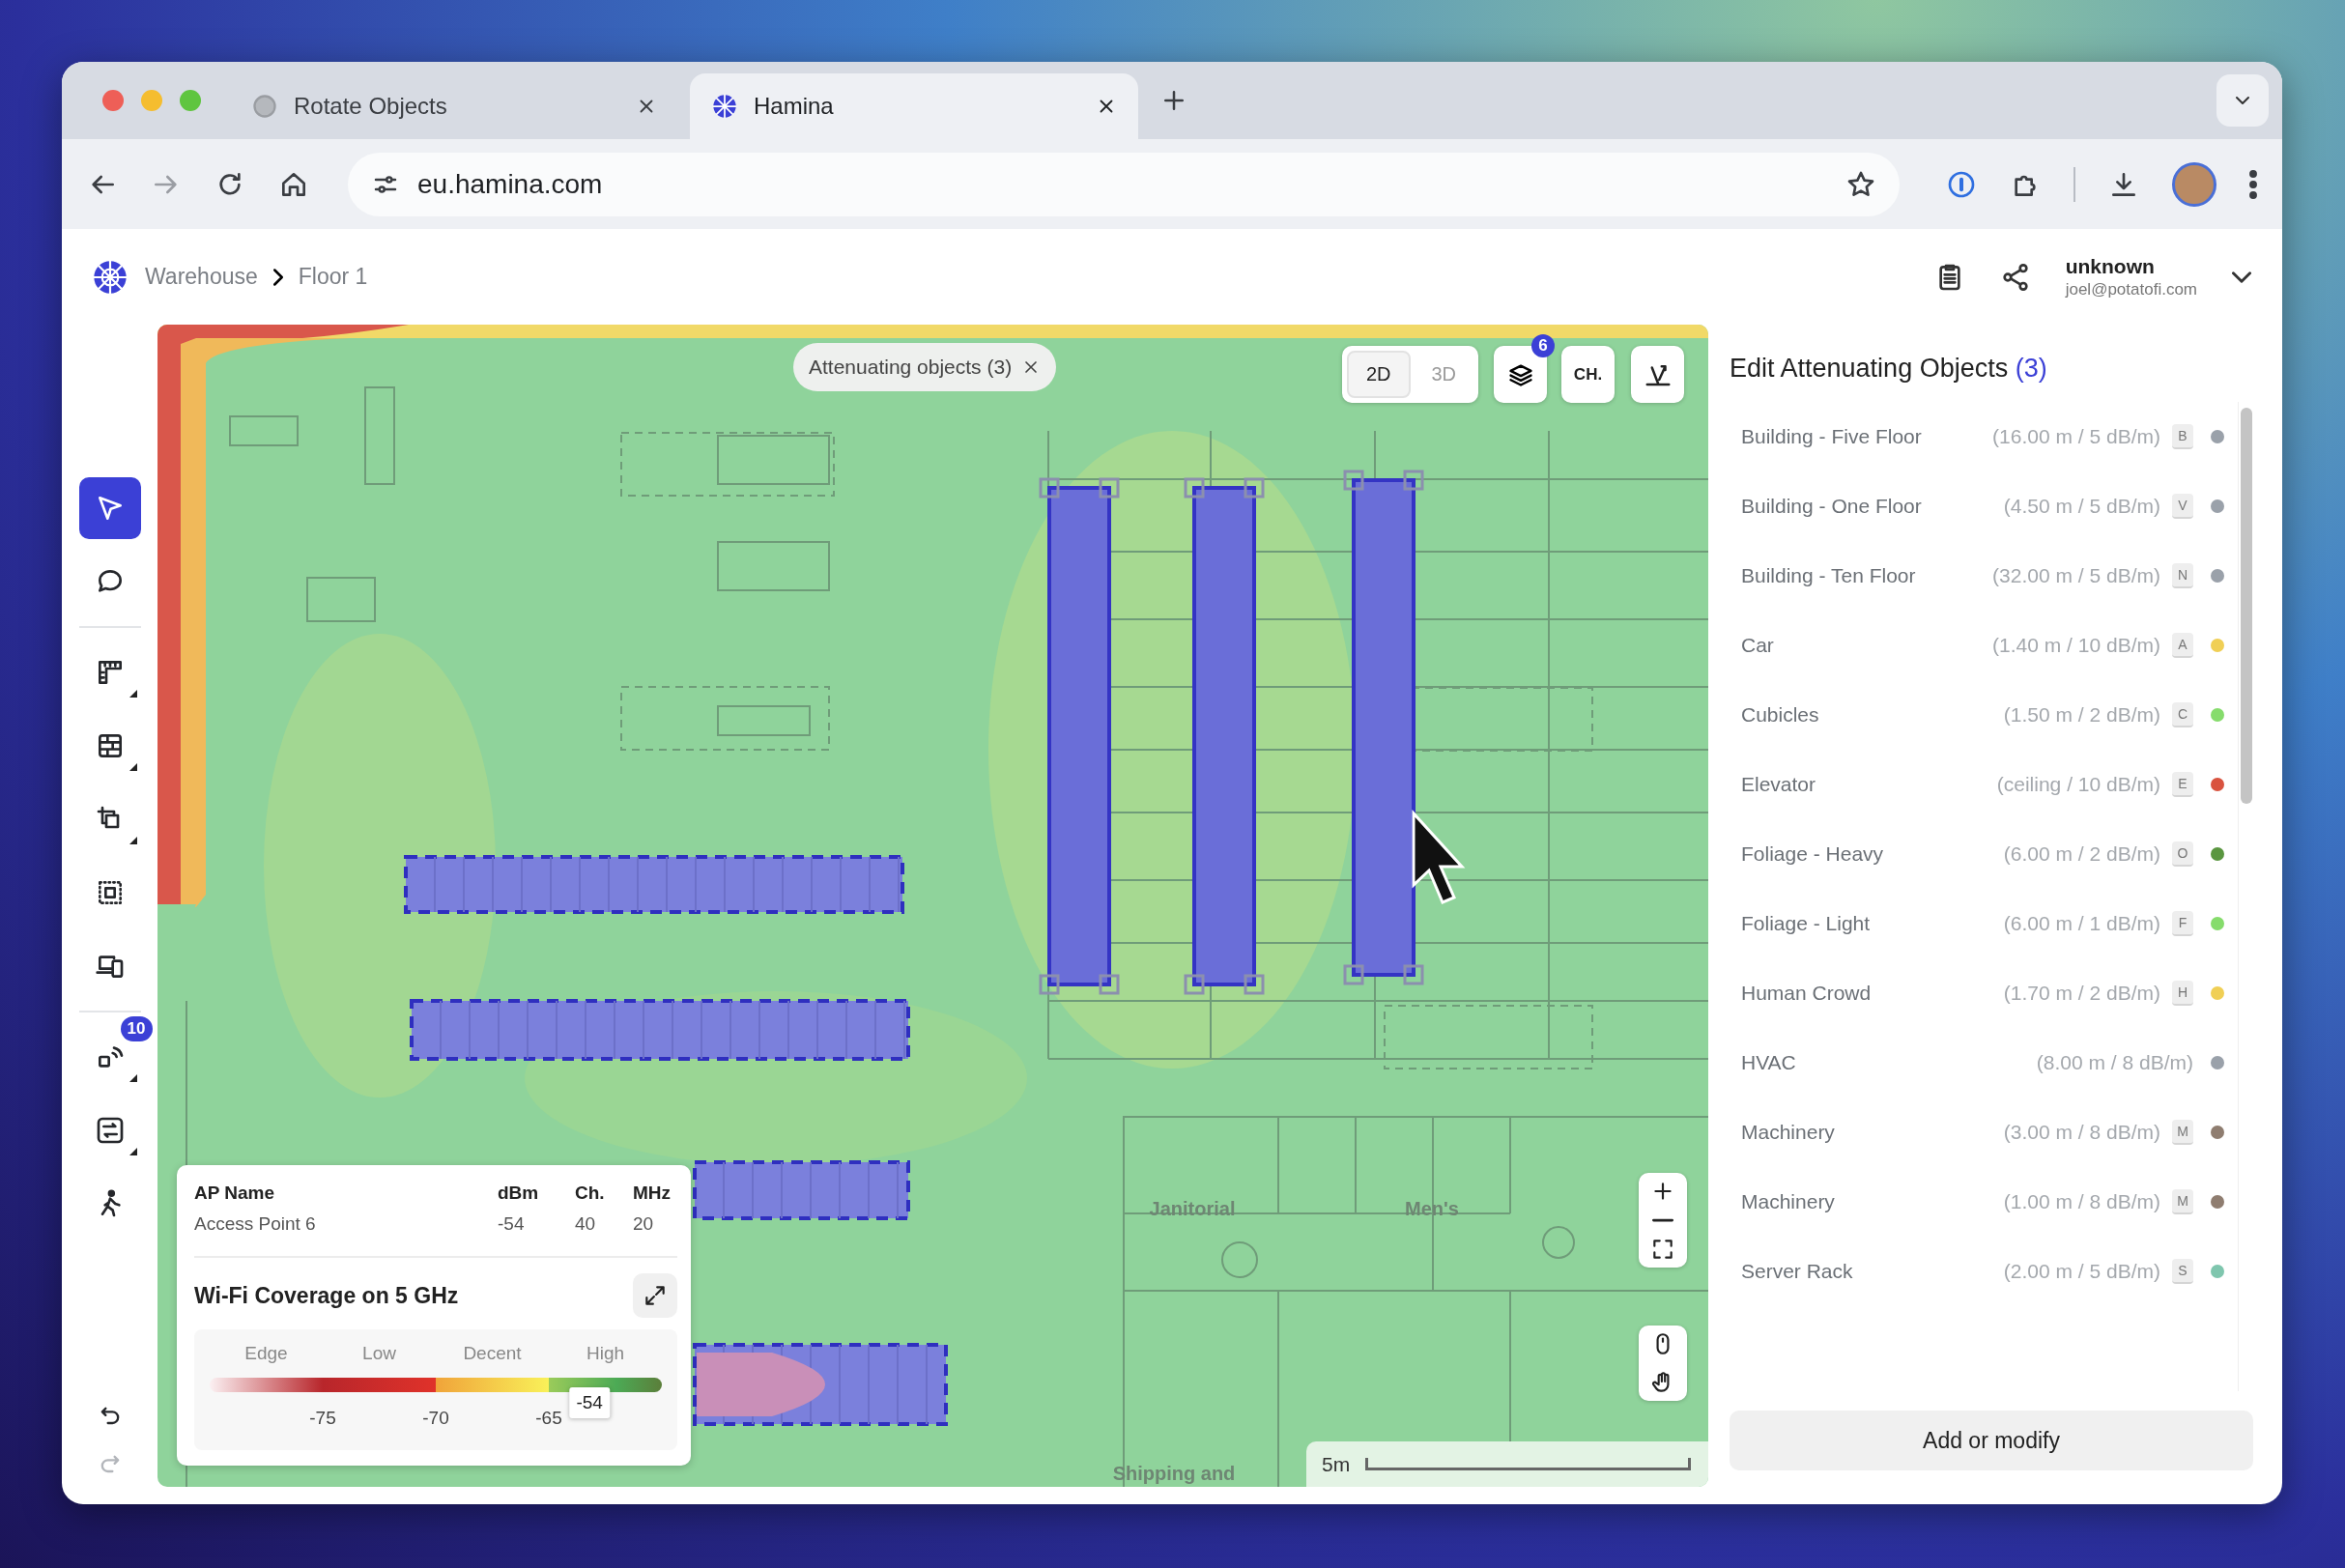 The image size is (2345, 1568). I want to click on tool-button, so click(109, 508).